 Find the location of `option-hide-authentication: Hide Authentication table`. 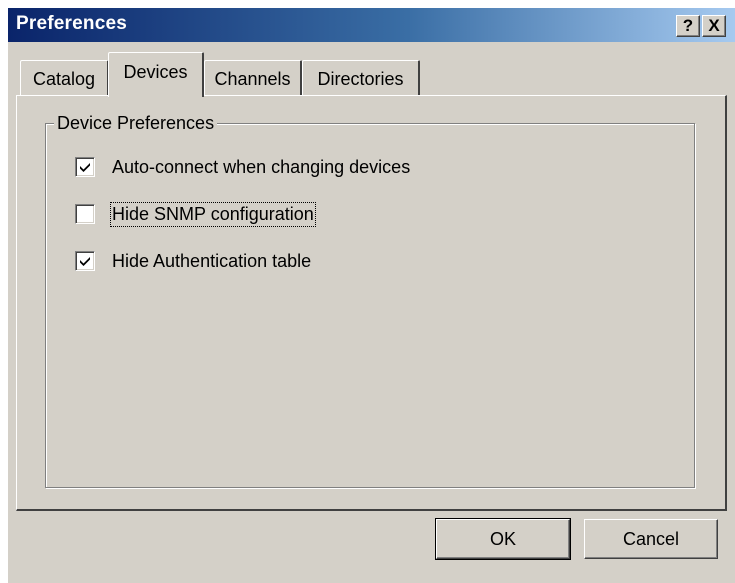

option-hide-authentication: Hide Authentication table is located at coordinates (193, 261).